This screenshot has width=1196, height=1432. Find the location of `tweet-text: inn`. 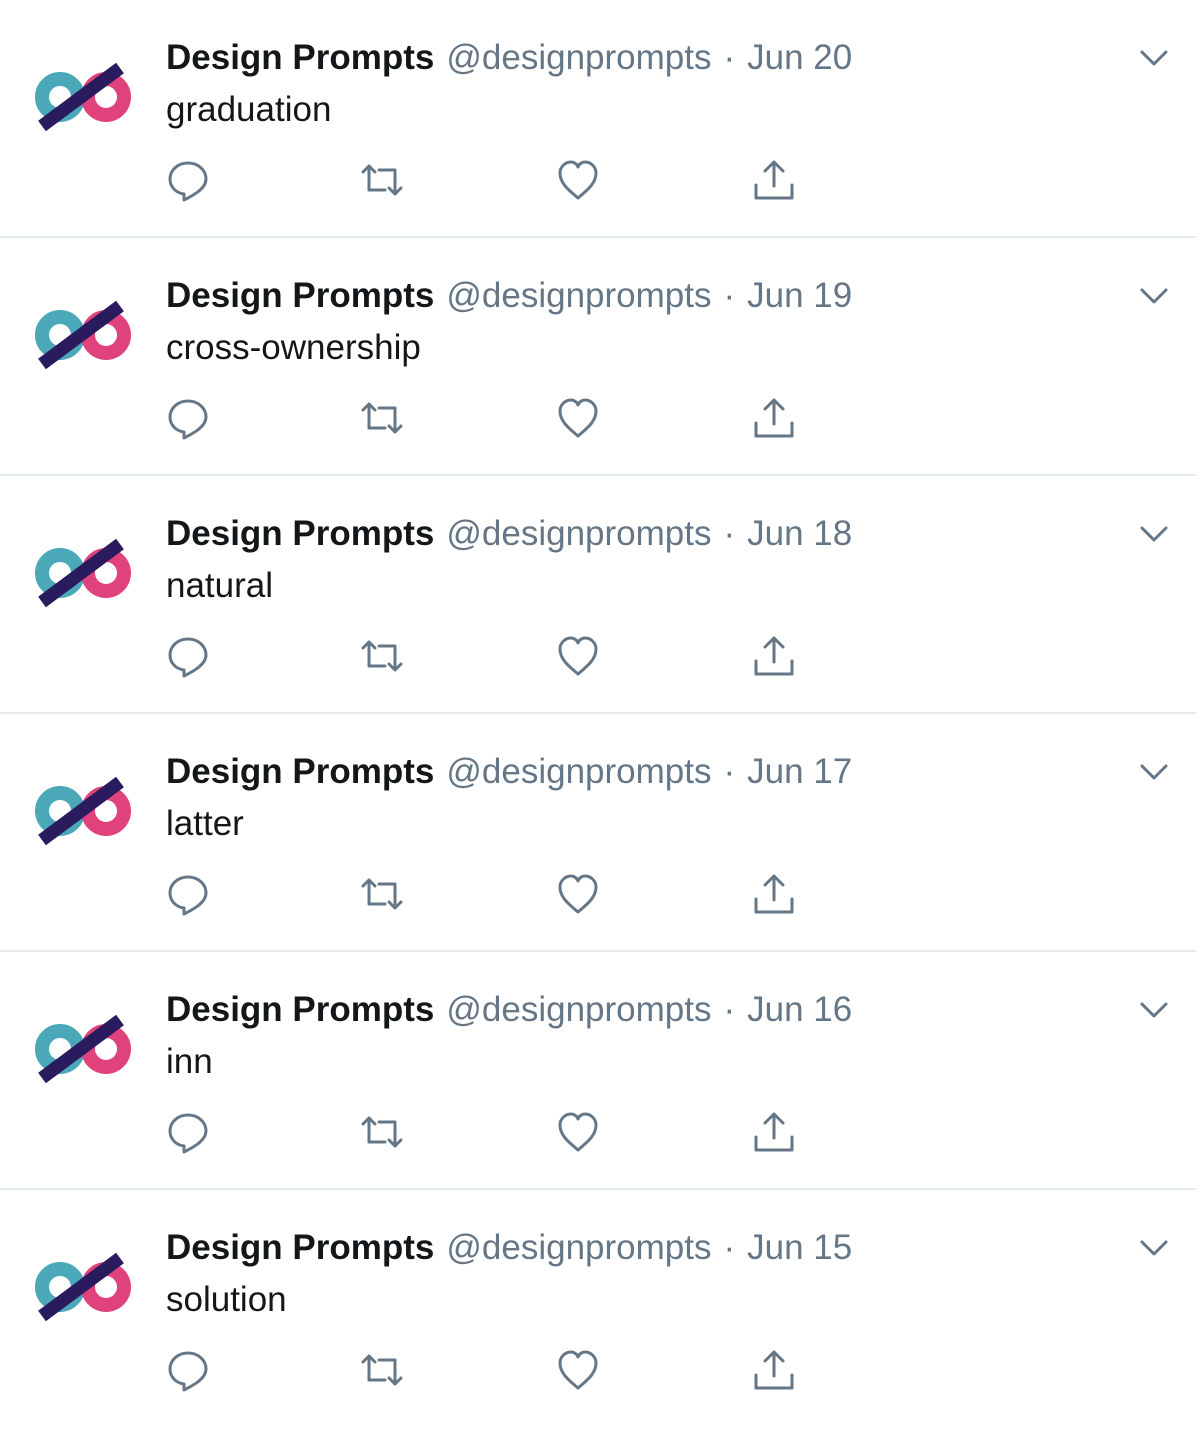

tweet-text: inn is located at coordinates (189, 1061).